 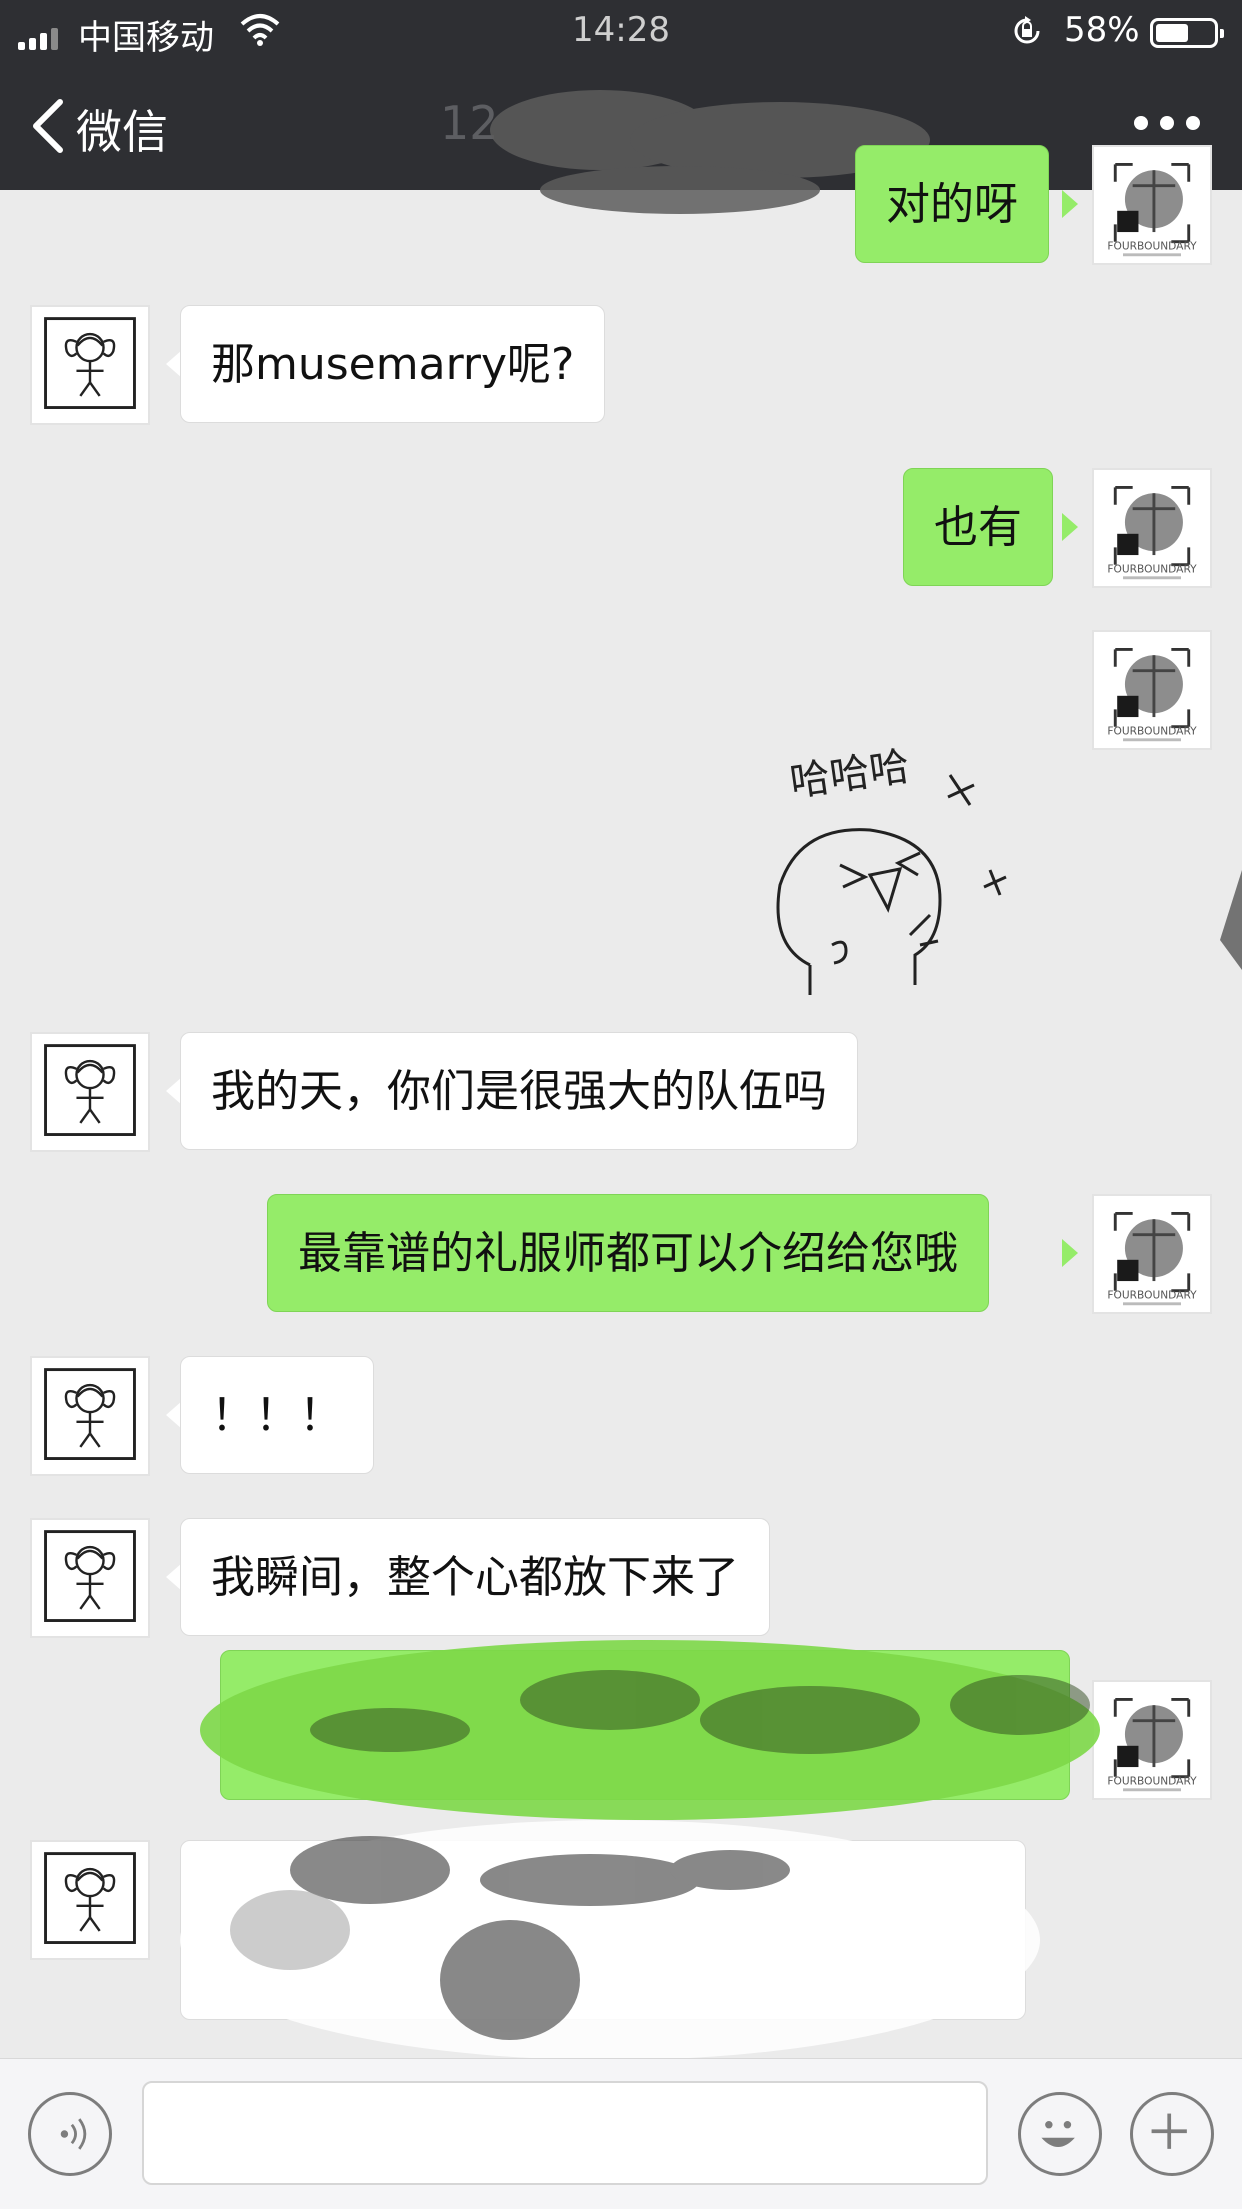 I want to click on message-bubble-incoming: 我的天，你们是很强大的队伍吗, so click(x=519, y=1091).